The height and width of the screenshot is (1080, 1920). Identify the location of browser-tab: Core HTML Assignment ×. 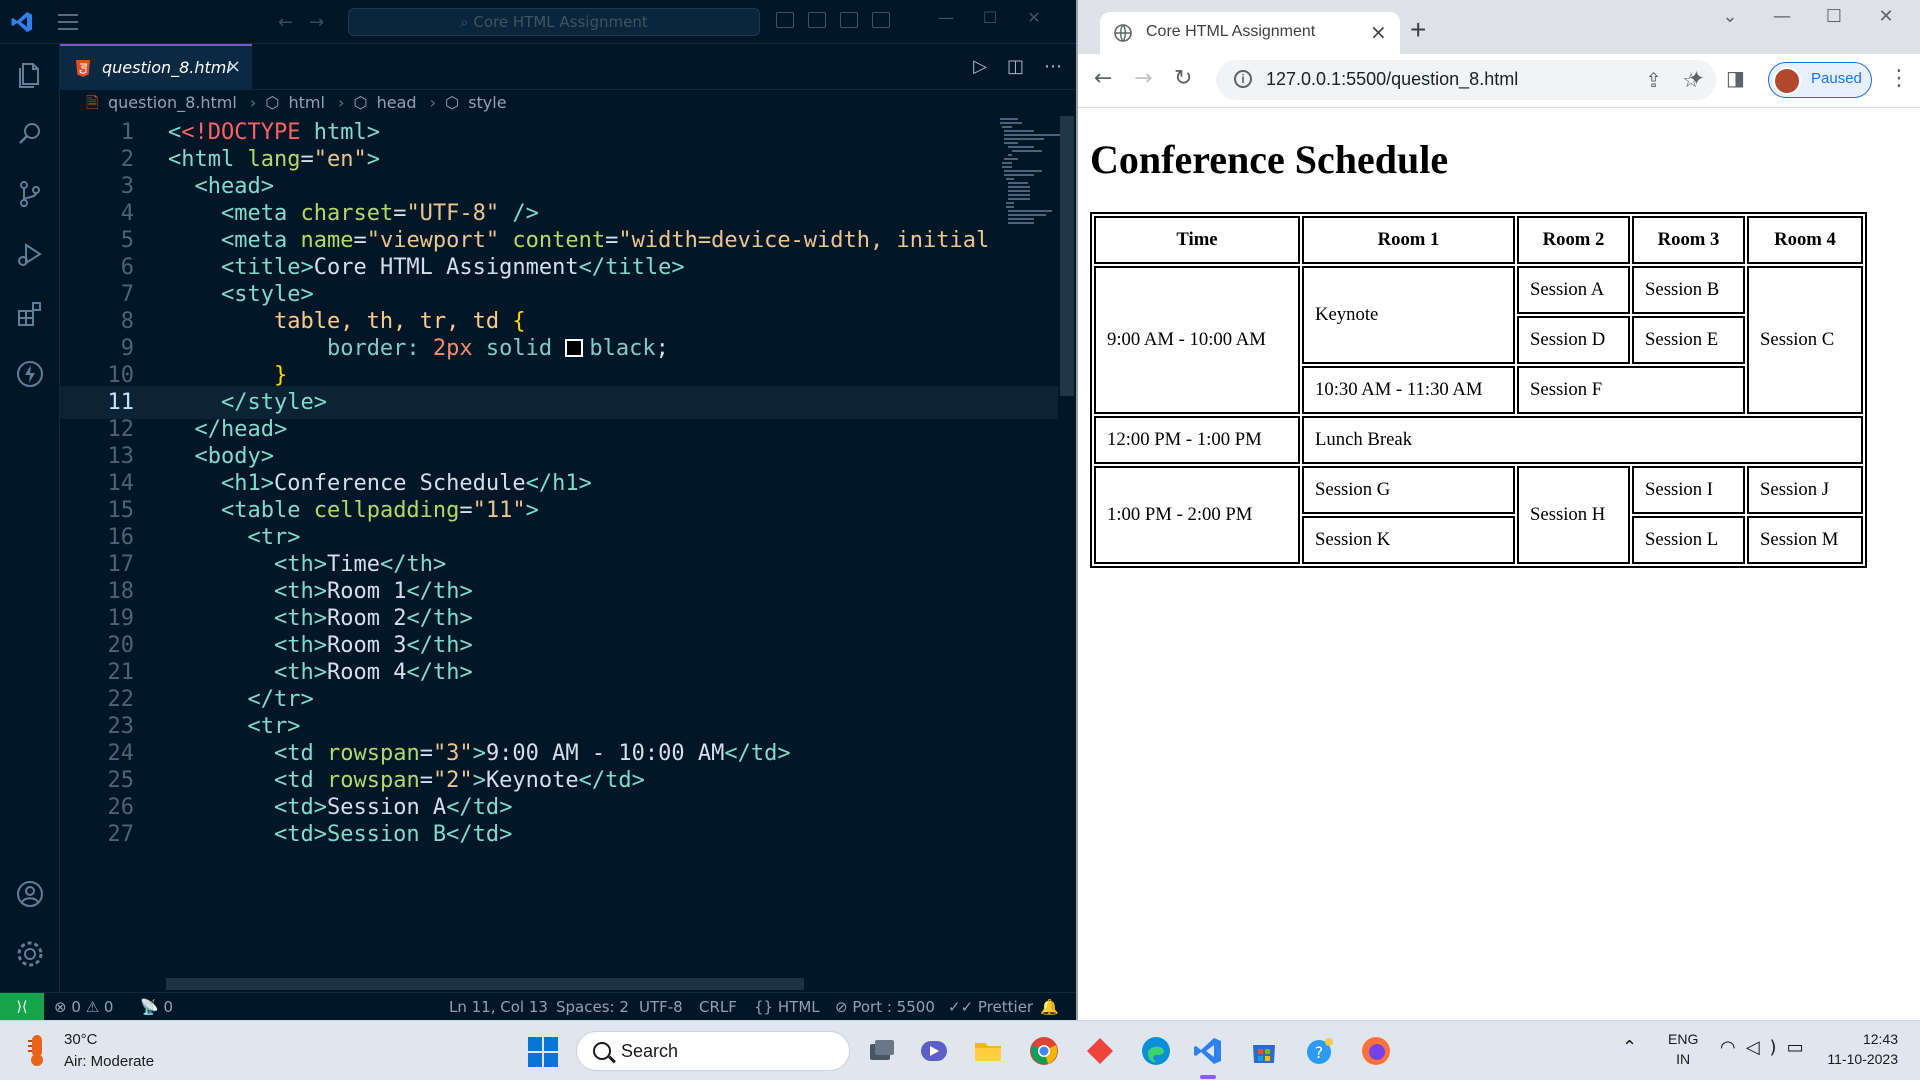
(1250, 33).